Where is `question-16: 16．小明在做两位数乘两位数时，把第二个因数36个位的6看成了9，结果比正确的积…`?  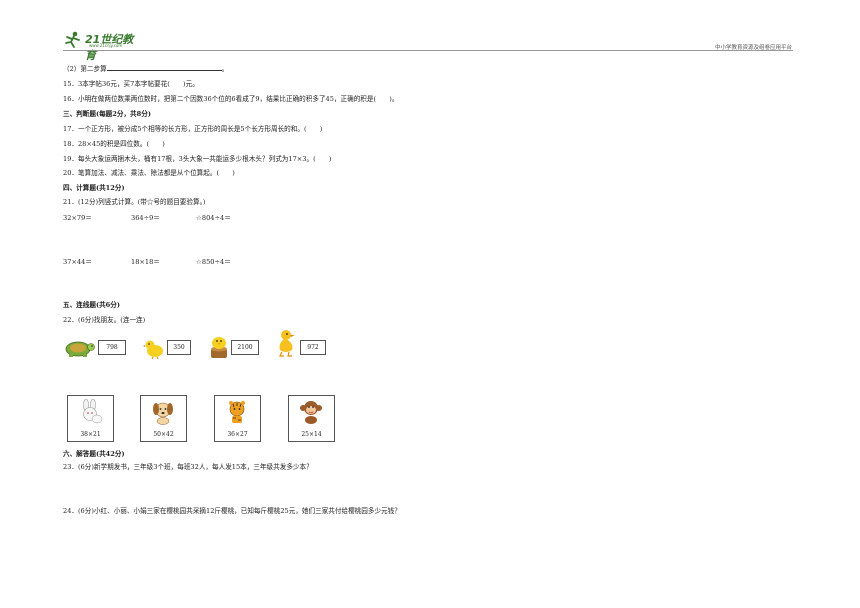
question-16: 16．小明在做两位数乘两位数时，把第二个因数36个位的6看成了9，结果比正确的积… is located at coordinates (231, 99).